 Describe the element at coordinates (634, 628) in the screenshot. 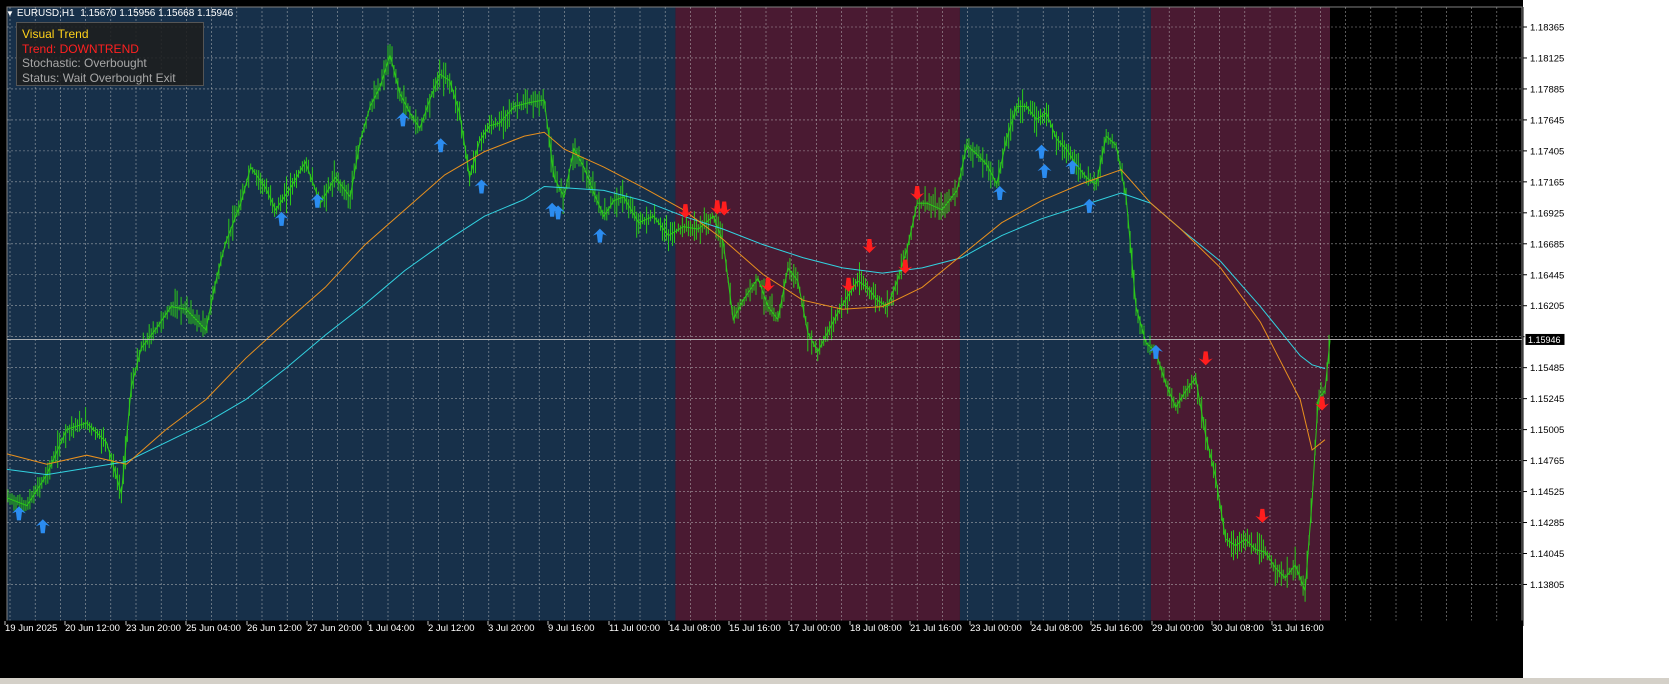

I see `time-tick-label: 11 Jul 00:00` at that location.